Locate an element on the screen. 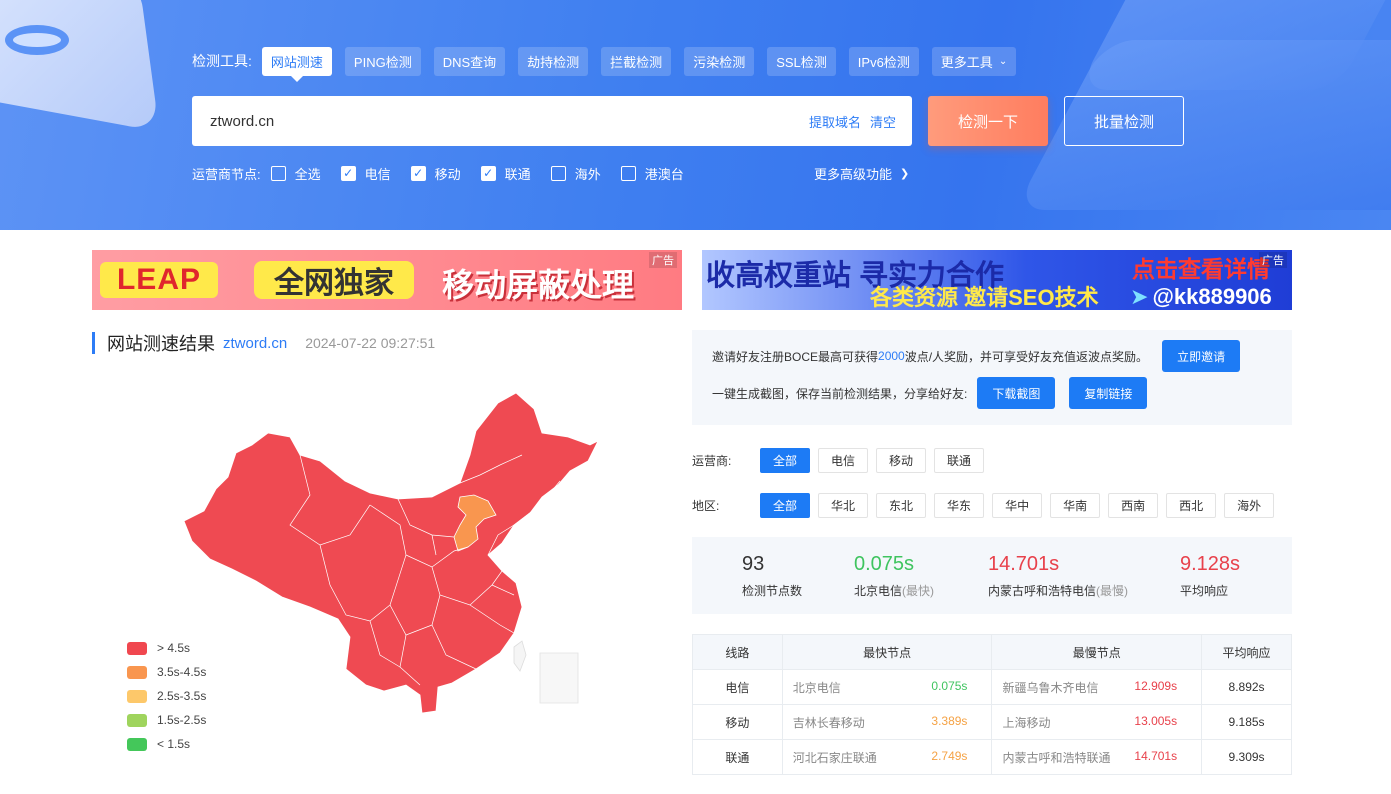 Image resolution: width=1391 pixels, height=794 pixels. invite-text: 邀请好友注册BOCE最高可获得 is located at coordinates (795, 356).